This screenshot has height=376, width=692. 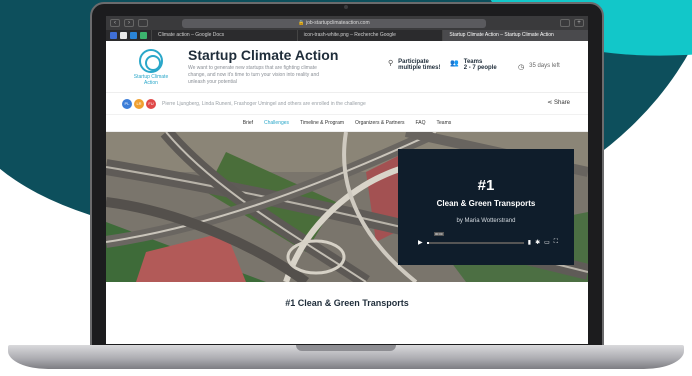 What do you see at coordinates (263, 55) in the screenshot?
I see `page-title: Startup Climate Action` at bounding box center [263, 55].